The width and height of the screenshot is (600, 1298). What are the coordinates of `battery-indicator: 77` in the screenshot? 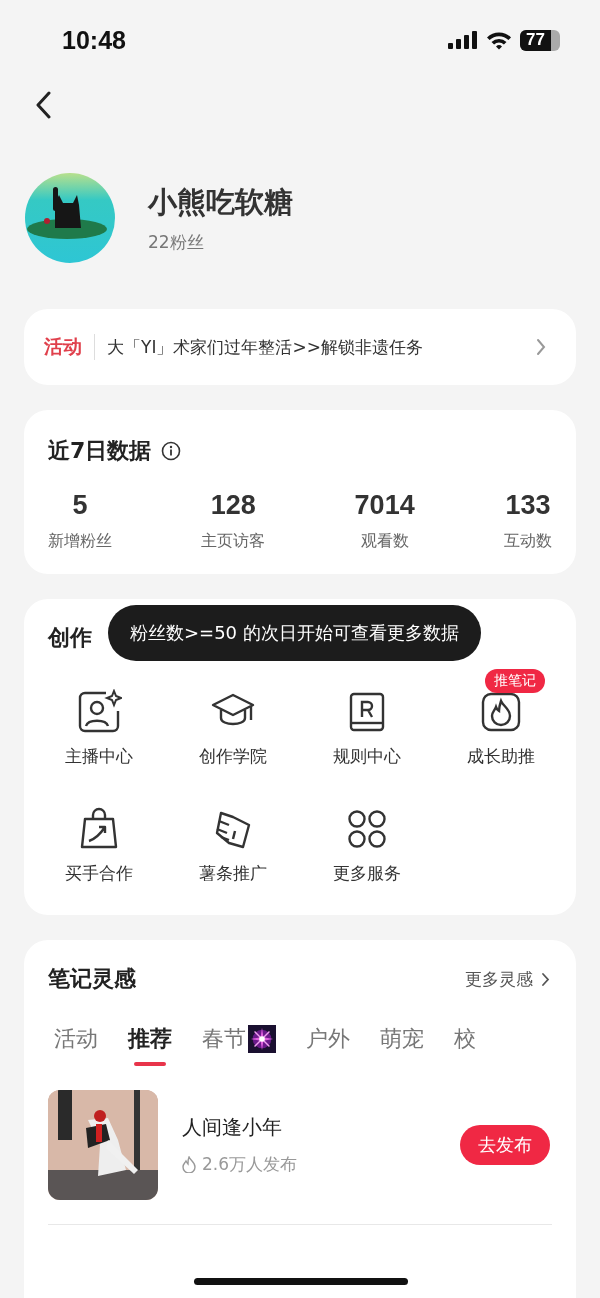 It's located at (540, 40).